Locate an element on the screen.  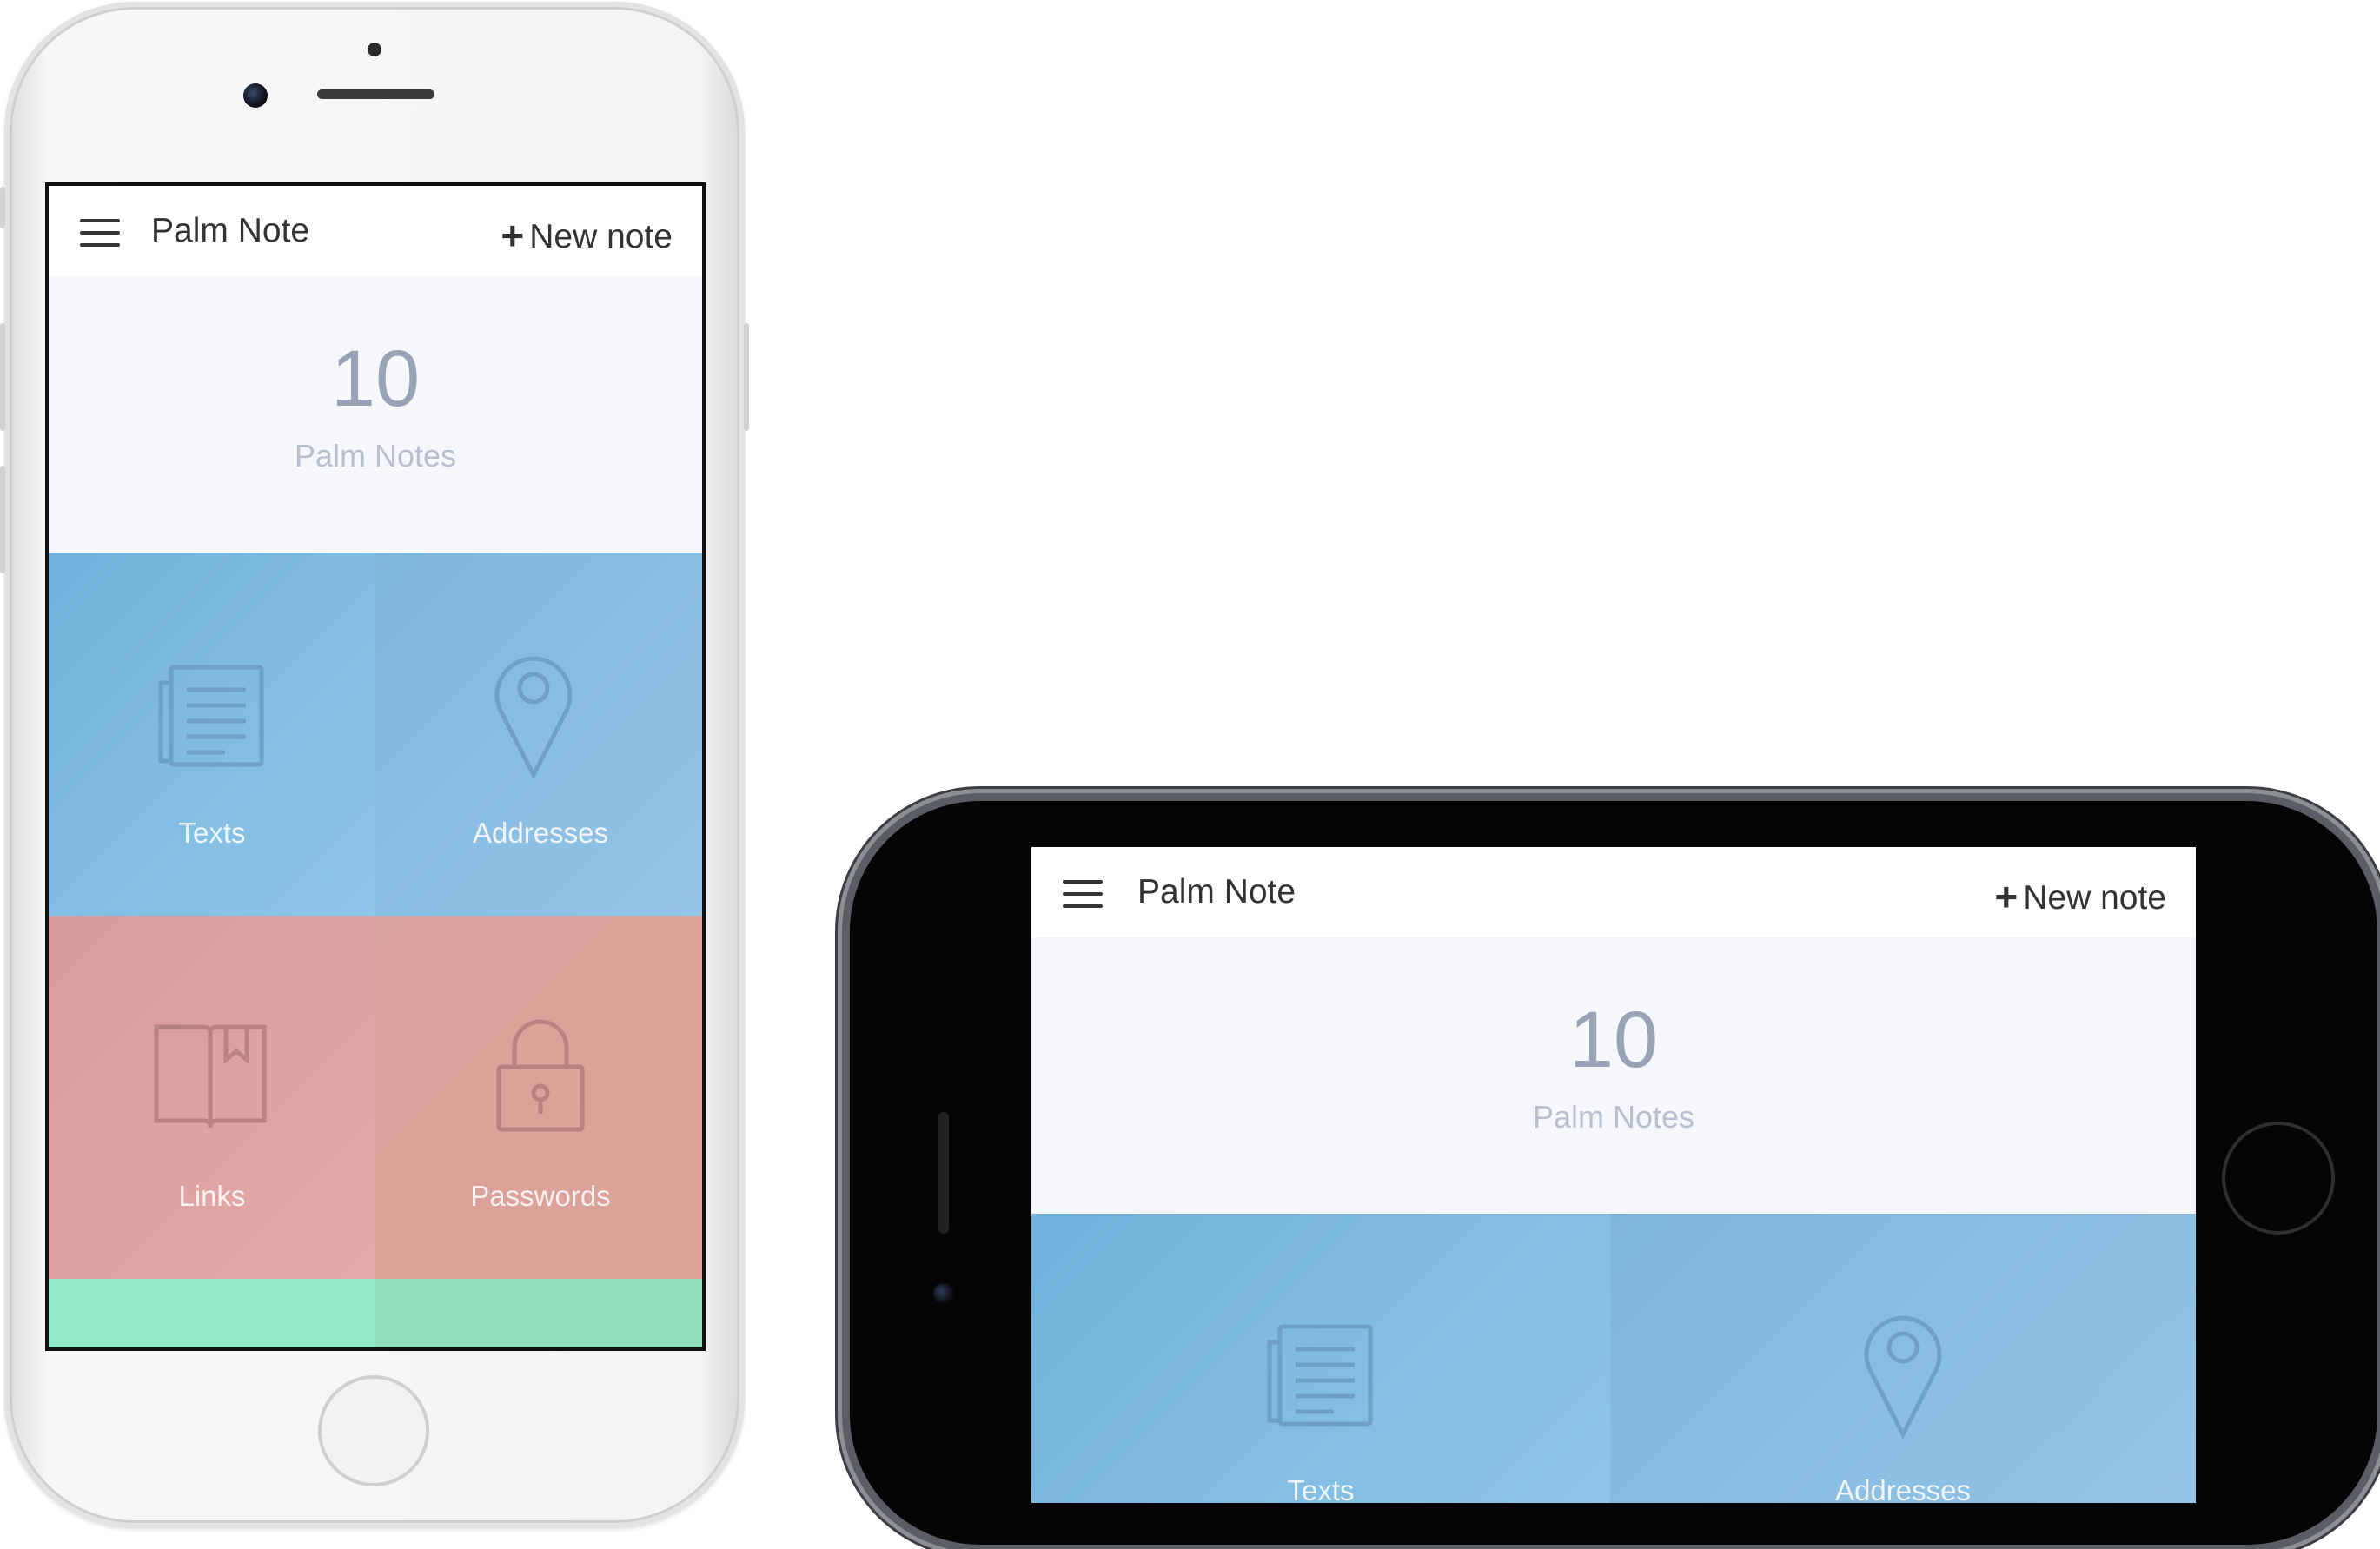
mute-switch is located at coordinates (2, 208).